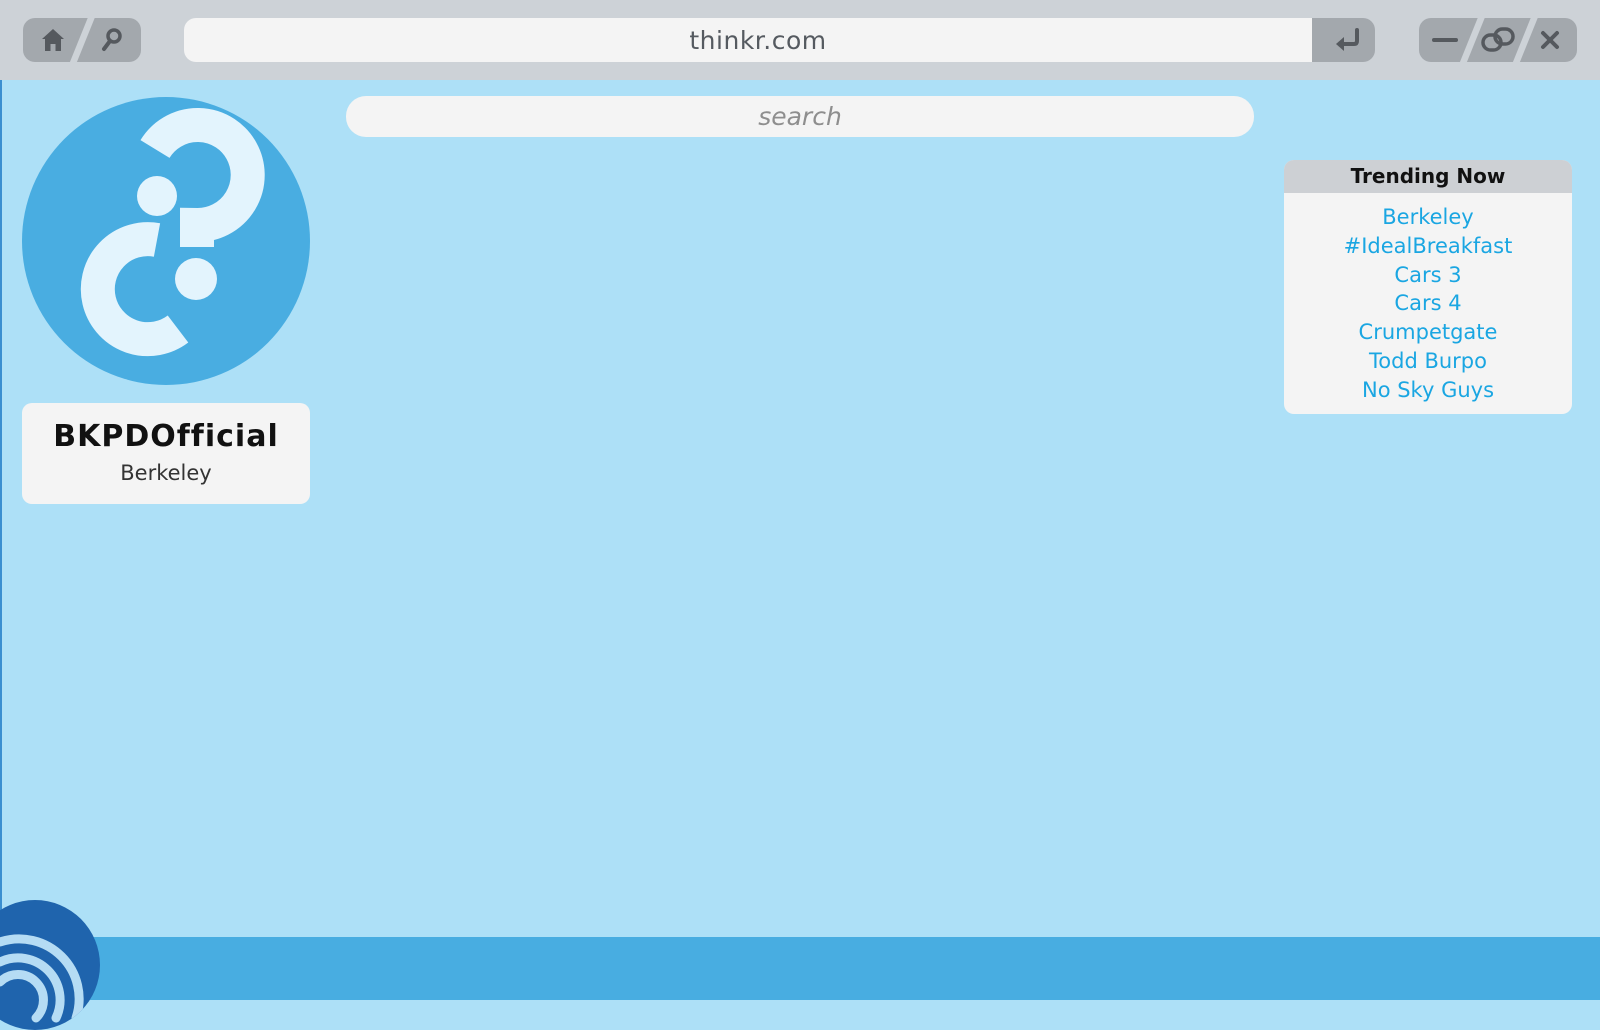  What do you see at coordinates (1428, 217) in the screenshot?
I see `trending-item: Berkeley` at bounding box center [1428, 217].